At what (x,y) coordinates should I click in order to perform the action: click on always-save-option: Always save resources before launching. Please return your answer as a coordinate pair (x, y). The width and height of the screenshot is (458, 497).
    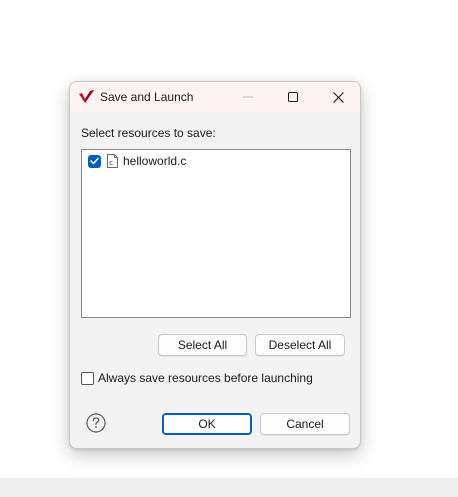
    Looking at the image, I should click on (197, 378).